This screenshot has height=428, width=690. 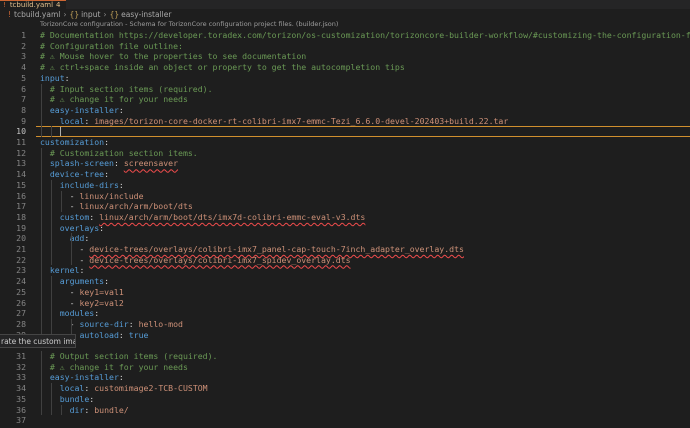 What do you see at coordinates (345, 292) in the screenshot?
I see `code-line: 25 - key1=val1` at bounding box center [345, 292].